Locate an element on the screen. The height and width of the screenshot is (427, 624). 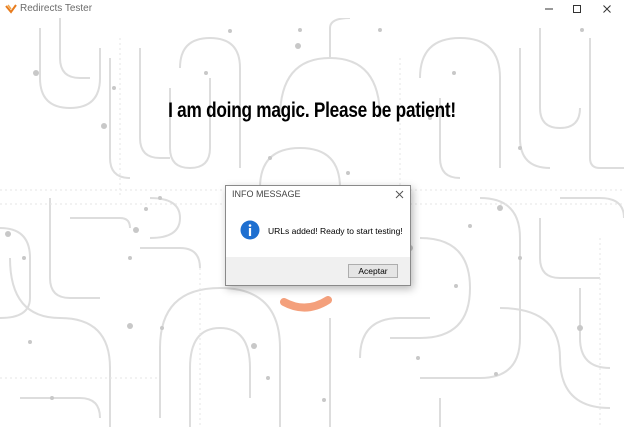
window-title: Redirects Tester is located at coordinates (56, 8).